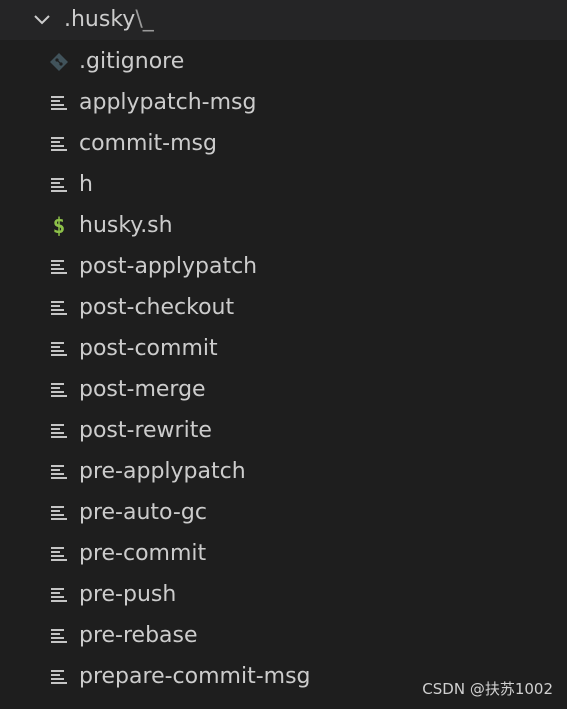  I want to click on file-name: h, so click(86, 184).